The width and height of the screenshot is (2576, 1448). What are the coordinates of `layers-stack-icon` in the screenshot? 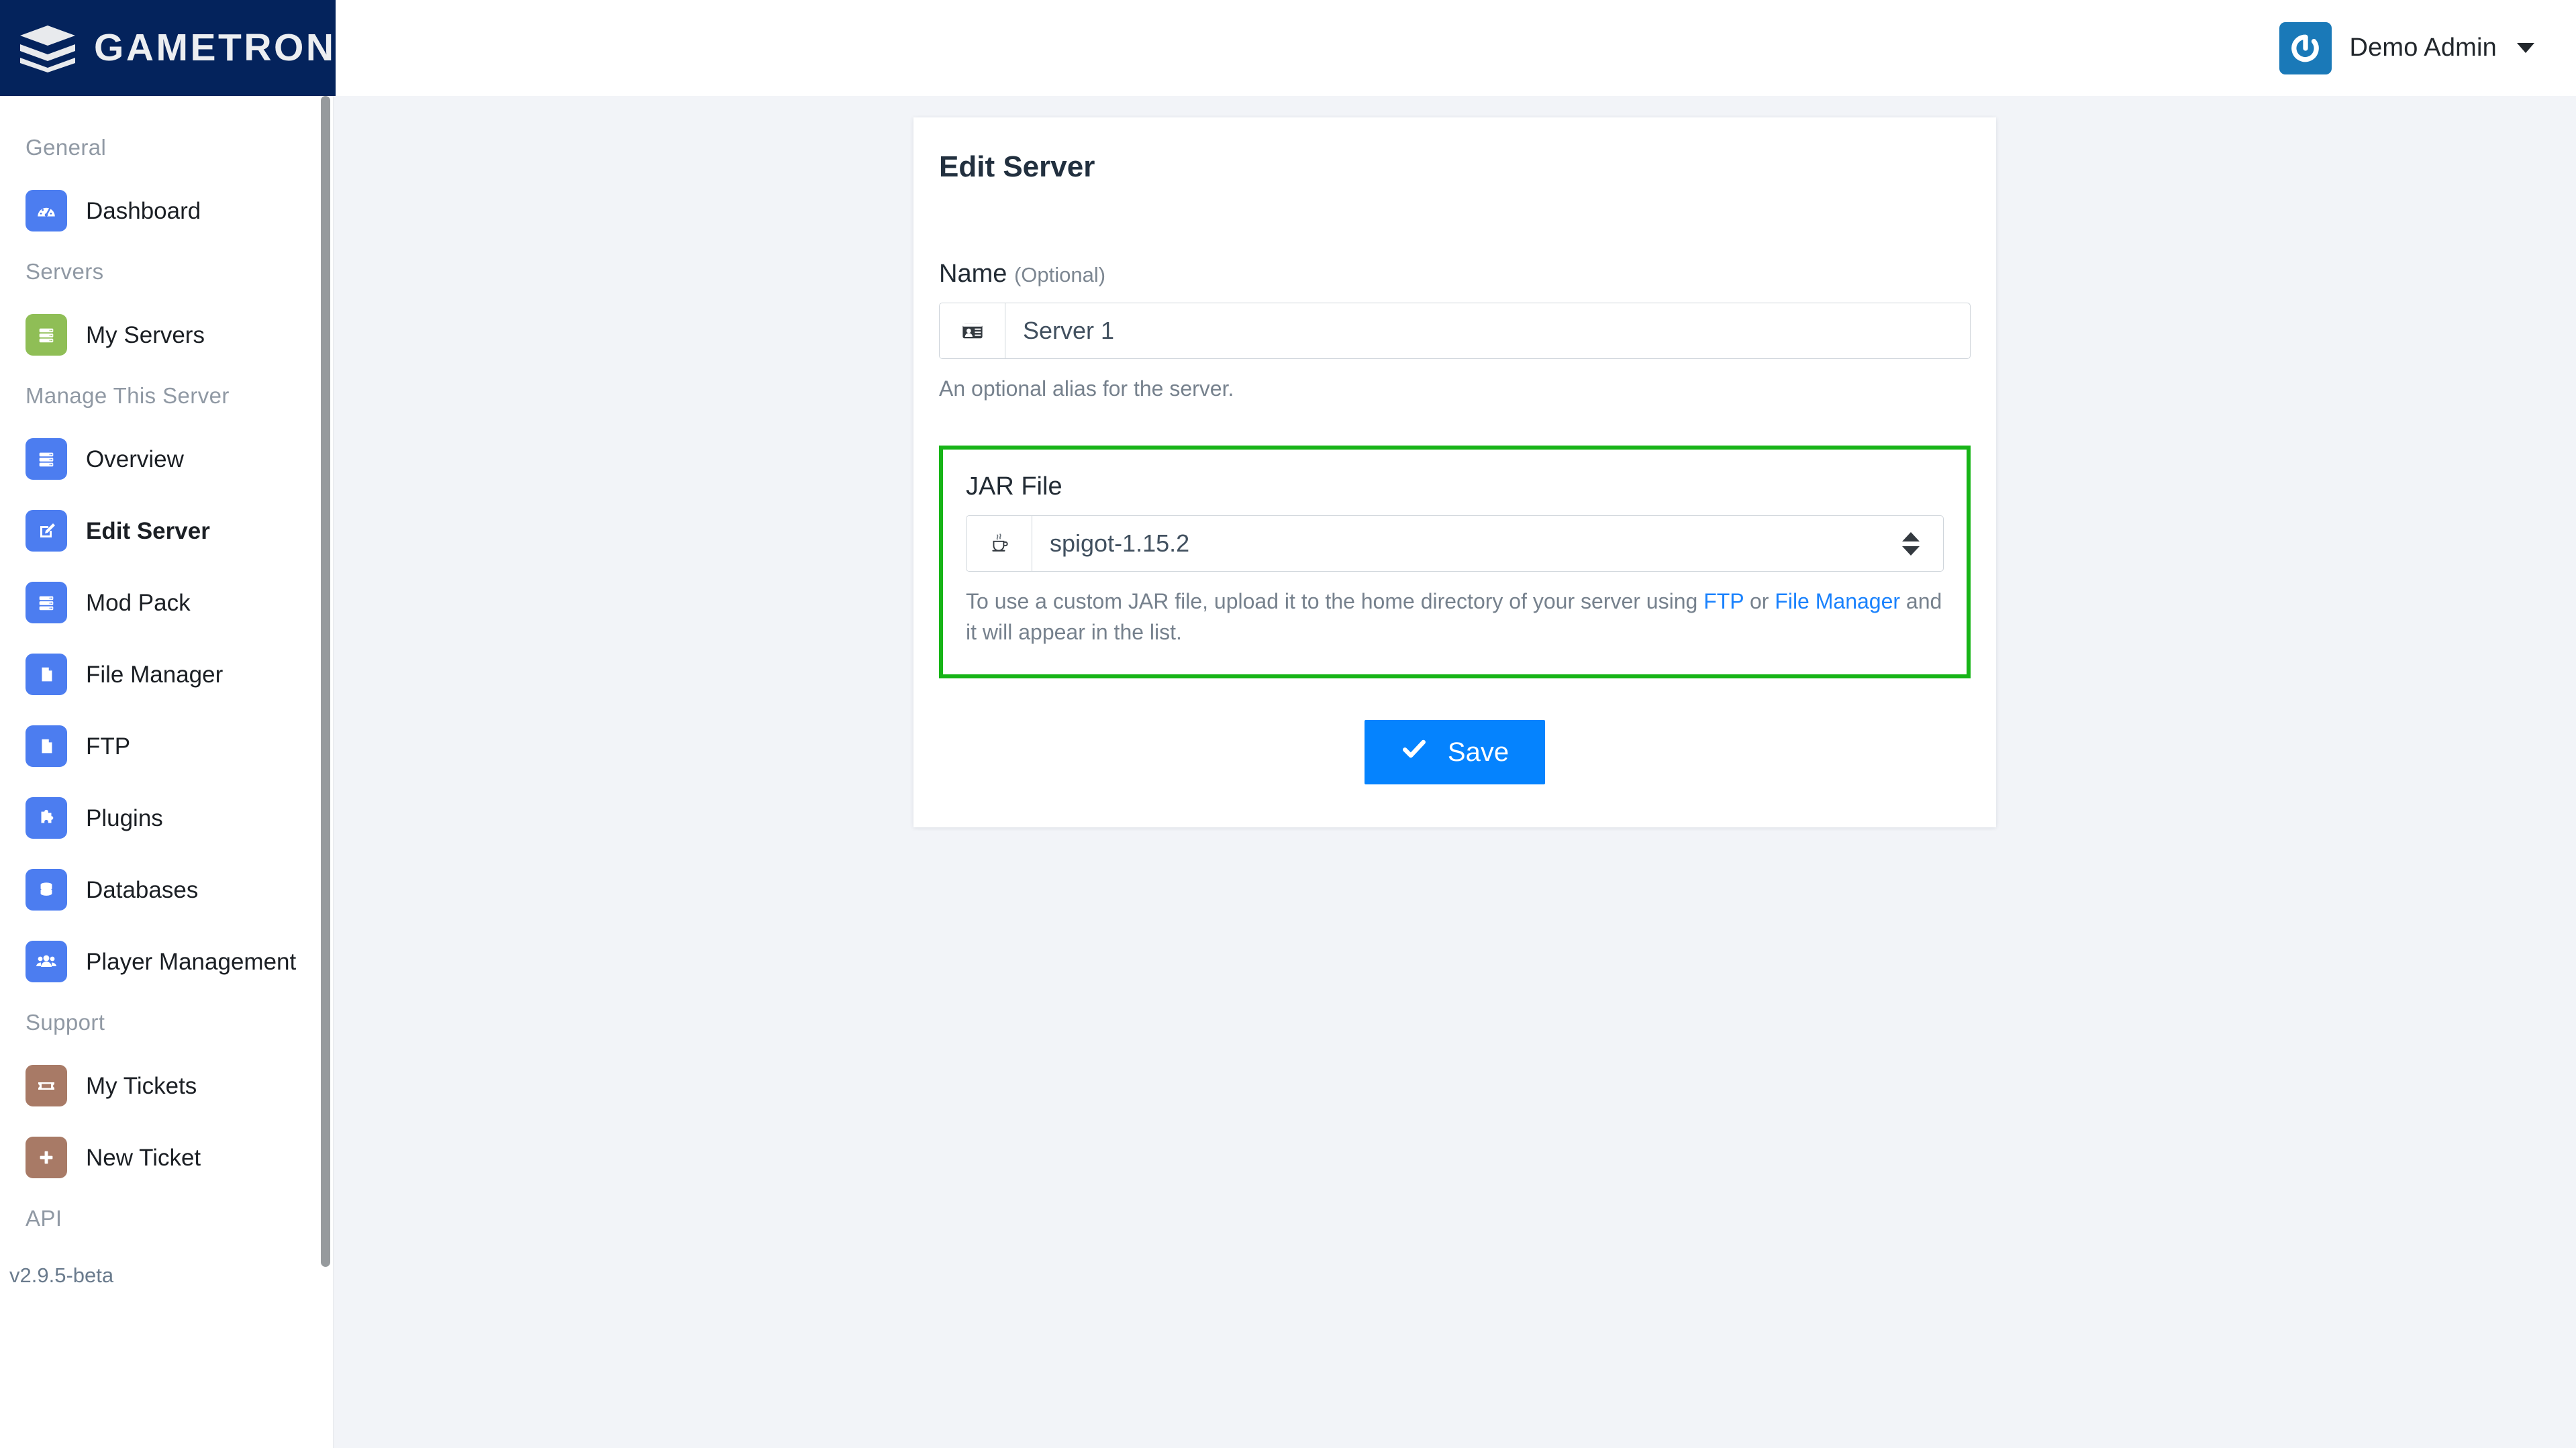 It's located at (48, 48).